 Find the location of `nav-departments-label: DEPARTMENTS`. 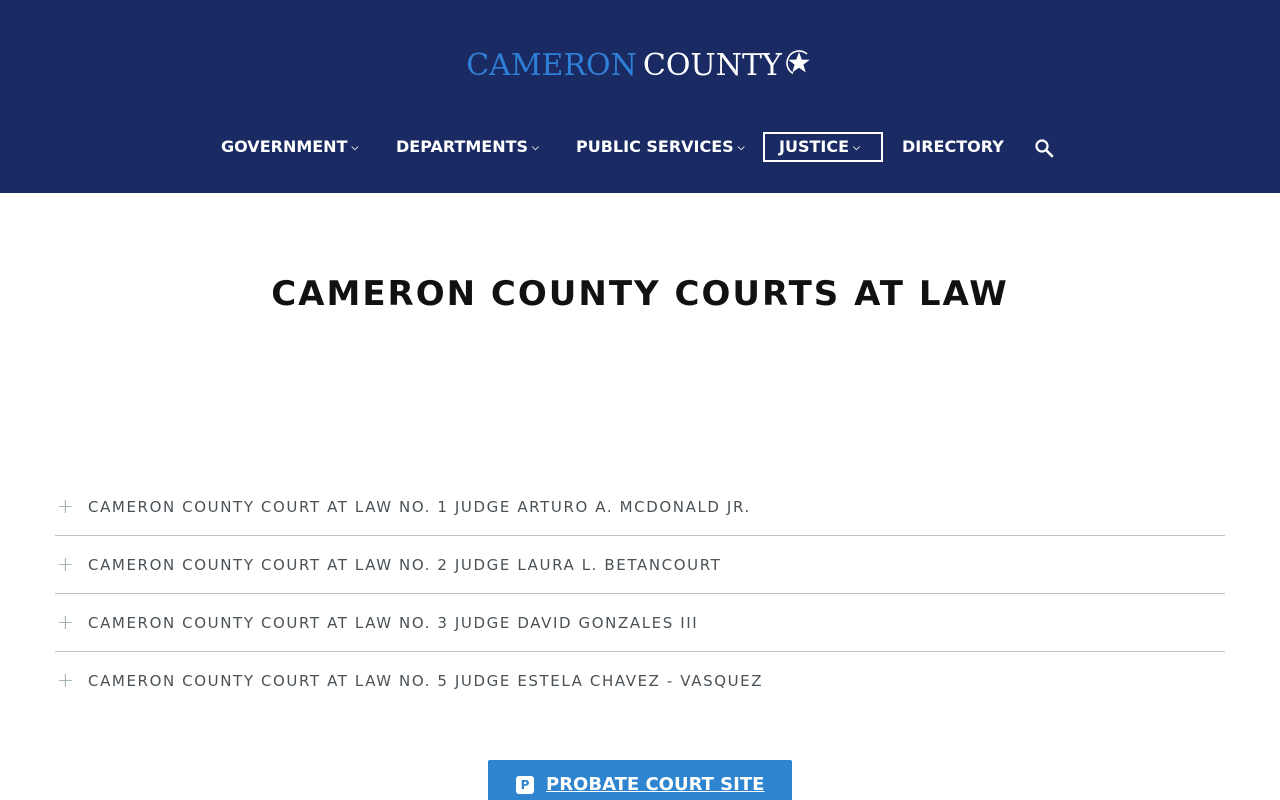

nav-departments-label: DEPARTMENTS is located at coordinates (462, 146).